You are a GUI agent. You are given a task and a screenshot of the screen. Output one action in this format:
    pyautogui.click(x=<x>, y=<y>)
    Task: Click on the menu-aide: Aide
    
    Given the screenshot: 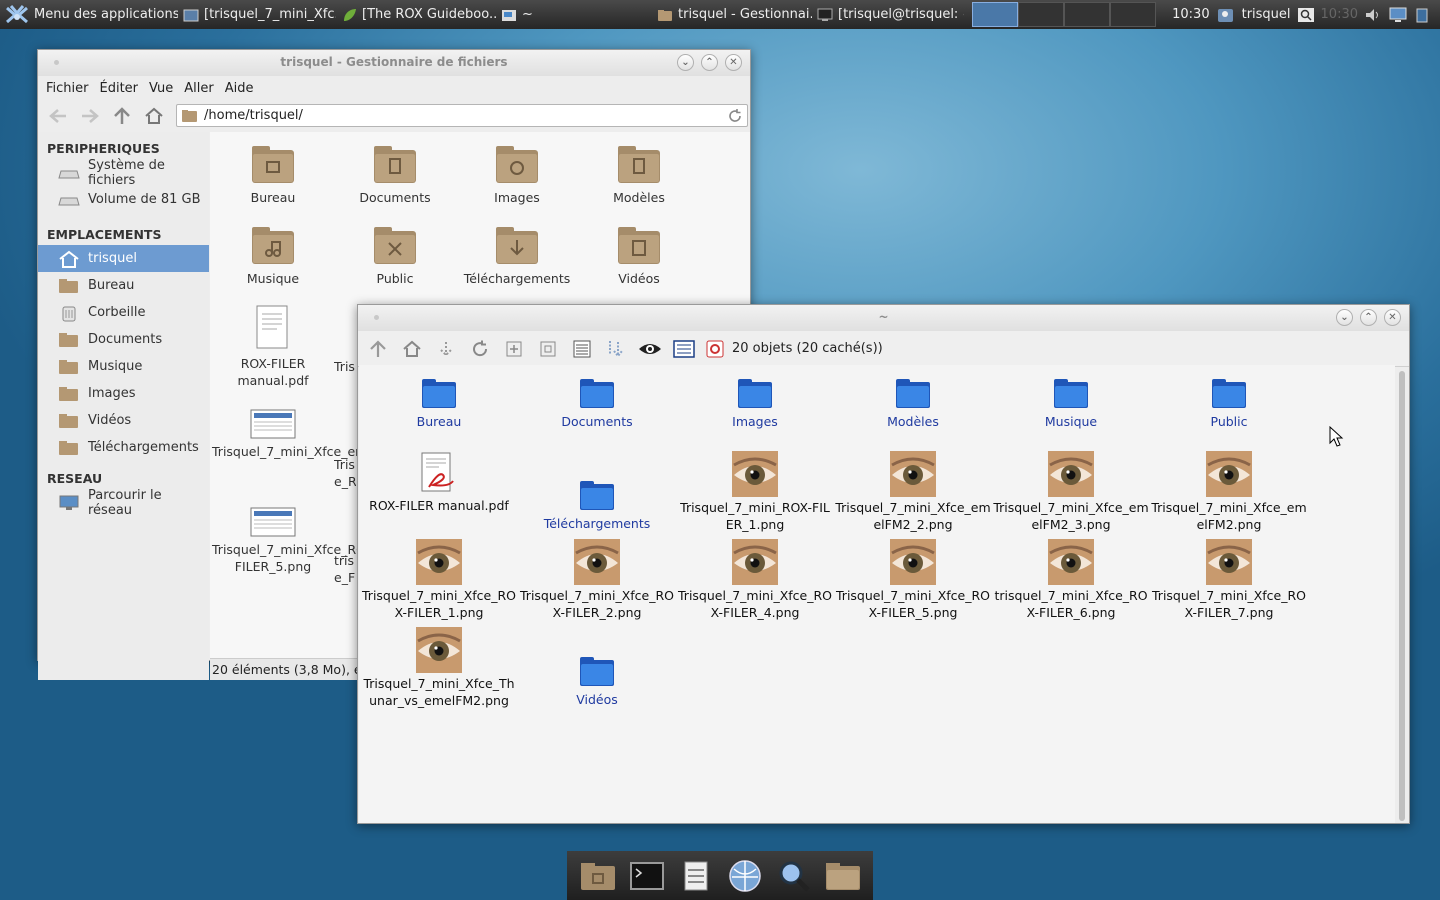 What is the action you would take?
    pyautogui.click(x=239, y=88)
    